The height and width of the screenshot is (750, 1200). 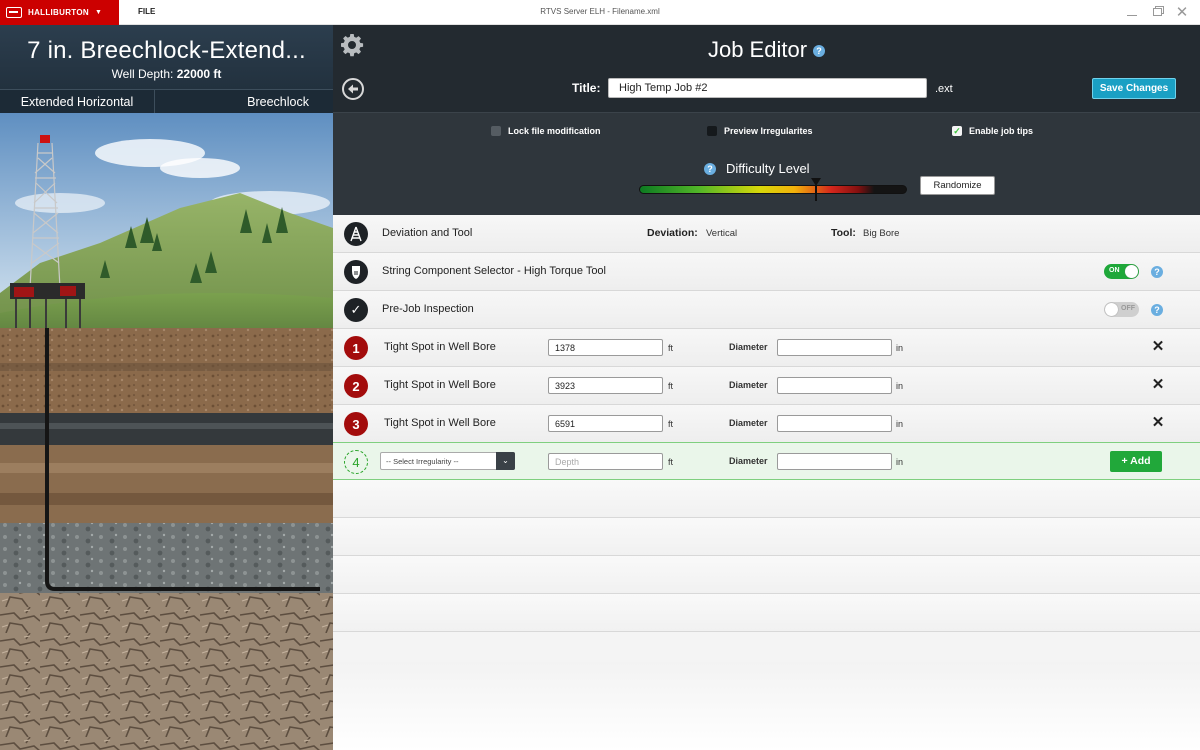 I want to click on well-depth-value: 22000 ft, so click(x=199, y=74).